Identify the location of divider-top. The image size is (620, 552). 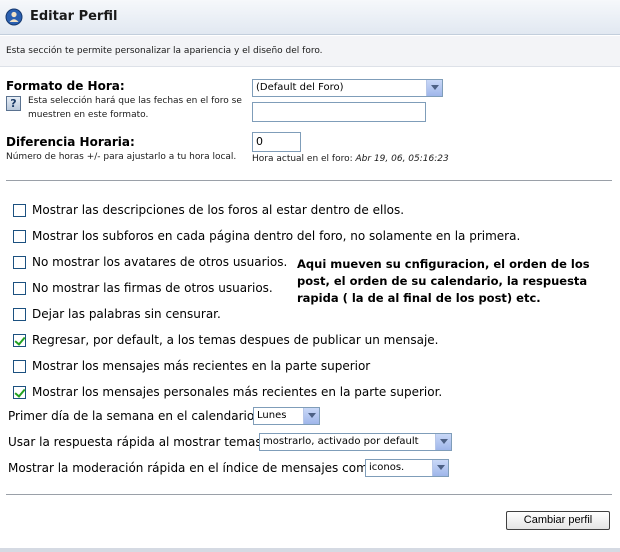
(309, 180).